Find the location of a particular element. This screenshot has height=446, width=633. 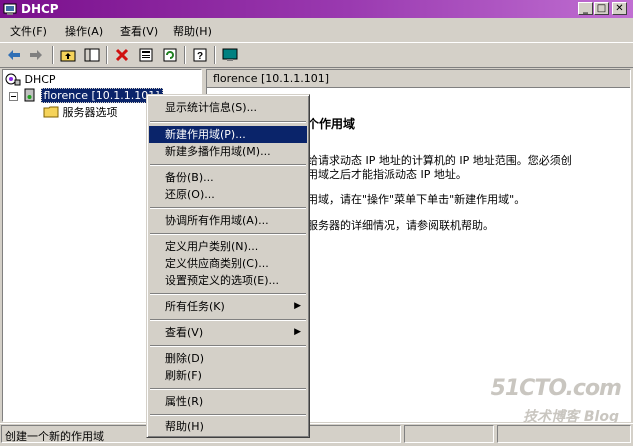

refresh-icon is located at coordinates (170, 55).